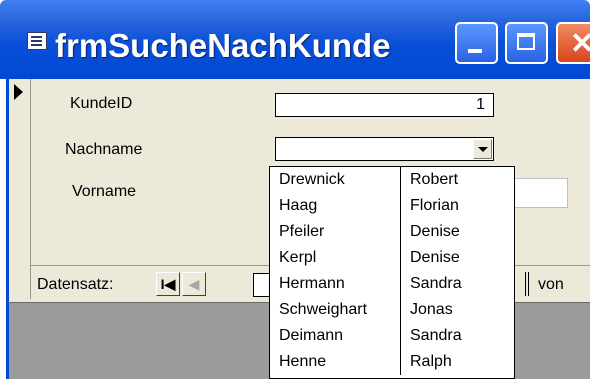 The image size is (603, 379). I want to click on chevron-down-icon, so click(483, 149).